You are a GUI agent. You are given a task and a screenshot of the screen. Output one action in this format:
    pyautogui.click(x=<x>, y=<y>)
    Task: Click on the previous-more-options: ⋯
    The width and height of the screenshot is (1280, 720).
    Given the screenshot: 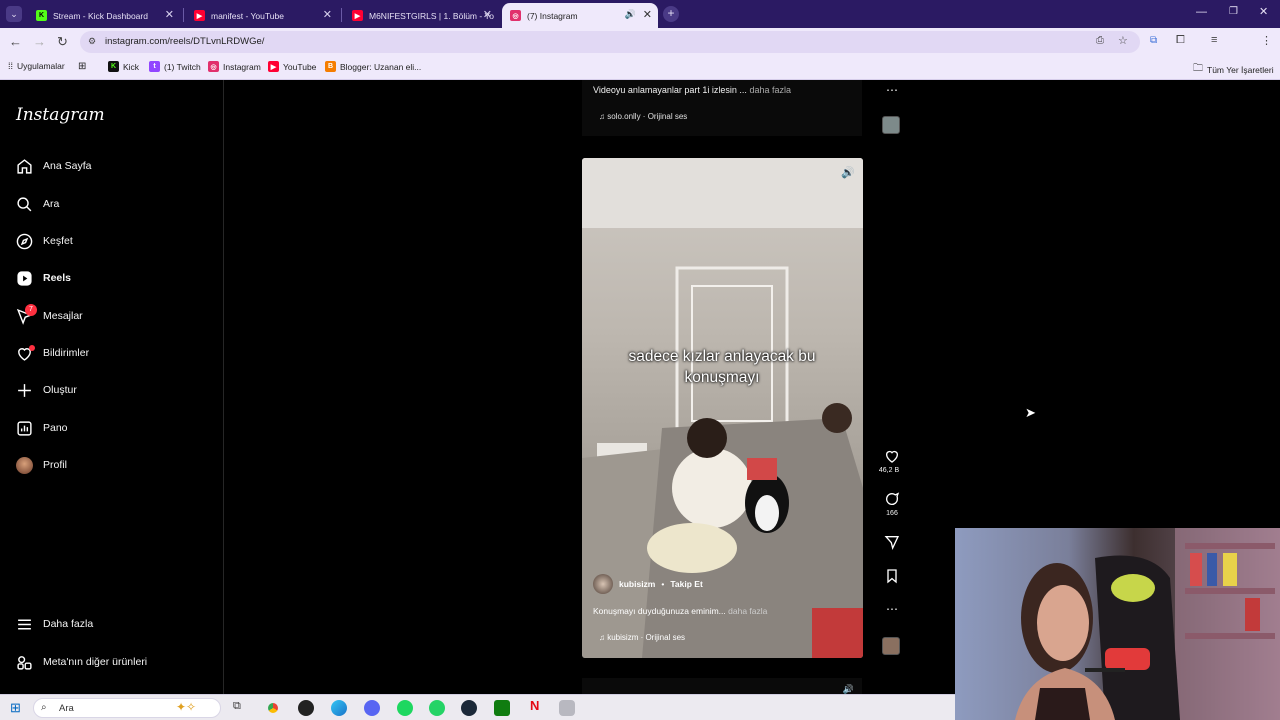 What is the action you would take?
    pyautogui.click(x=892, y=90)
    